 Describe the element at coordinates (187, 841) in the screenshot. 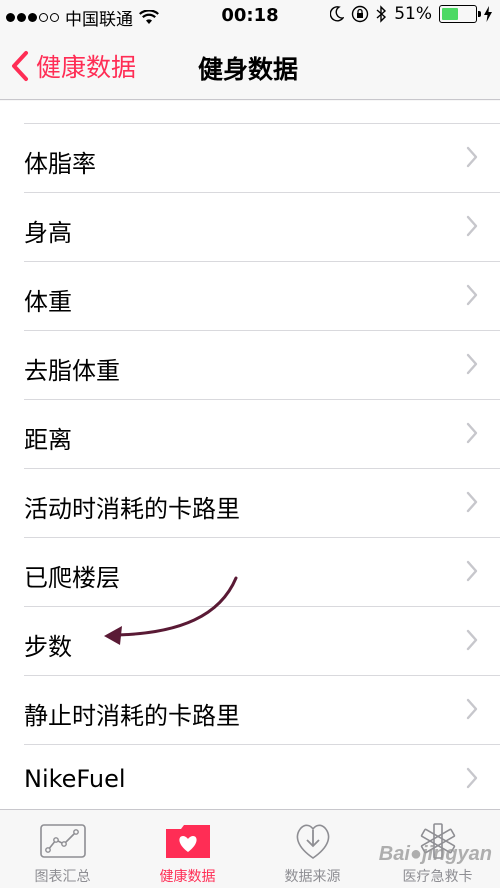

I see `heart-folder-icon` at that location.